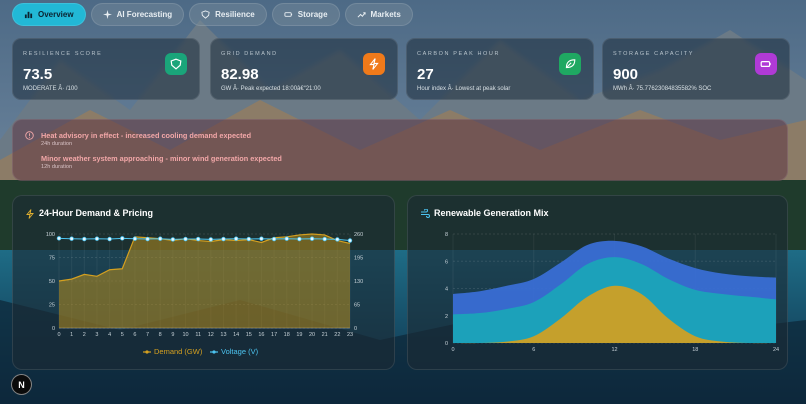 This screenshot has width=806, height=404. What do you see at coordinates (357, 306) in the screenshot?
I see `y2-tick-label: 65` at bounding box center [357, 306].